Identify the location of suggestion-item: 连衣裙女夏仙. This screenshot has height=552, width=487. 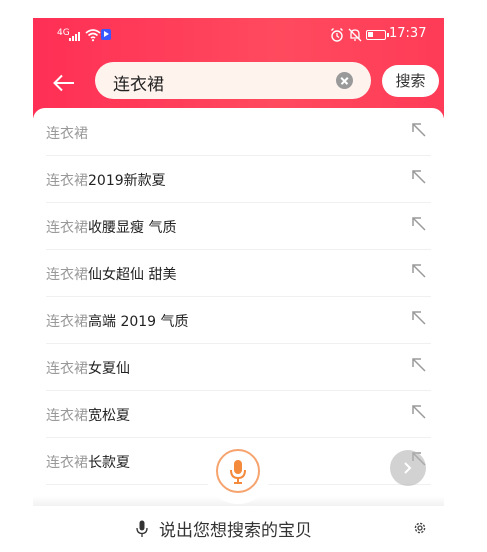
(238, 367).